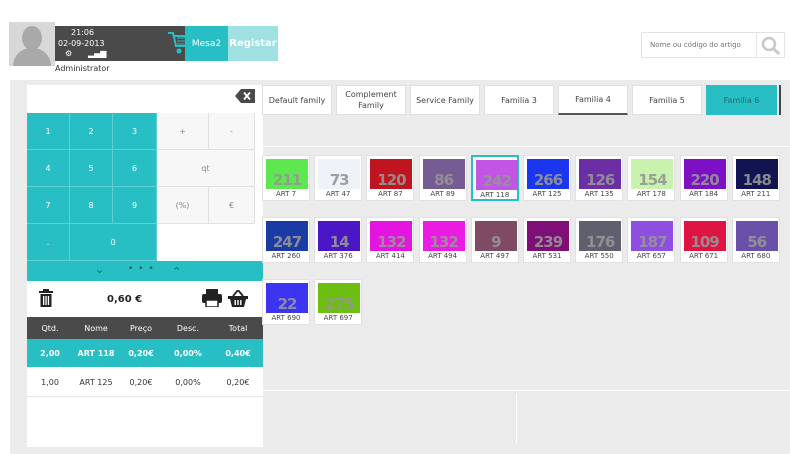  I want to click on article-tile: 14 ART 376, so click(338, 240).